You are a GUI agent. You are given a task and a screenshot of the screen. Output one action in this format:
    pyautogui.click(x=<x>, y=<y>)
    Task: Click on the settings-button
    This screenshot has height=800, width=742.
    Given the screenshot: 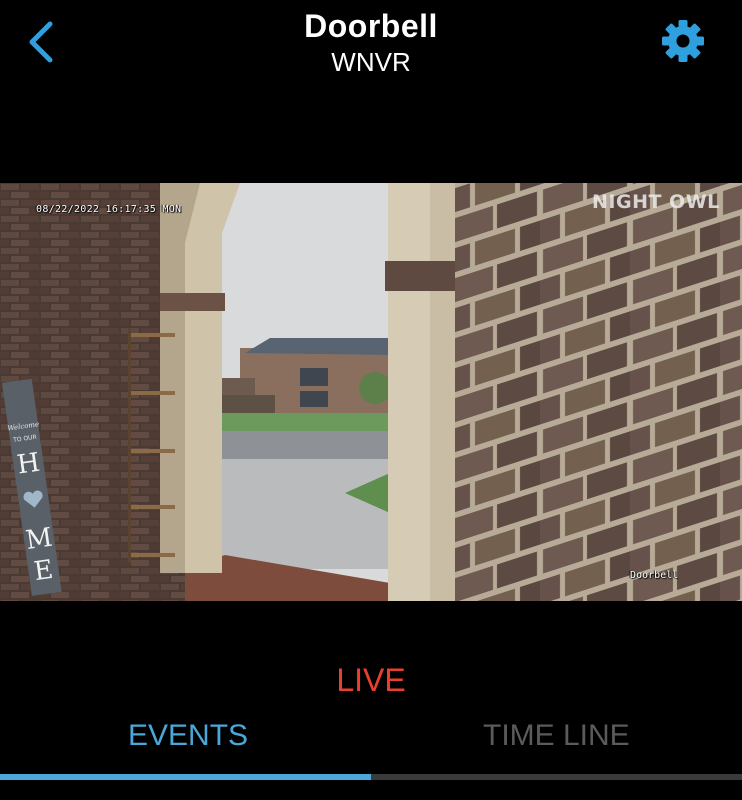 What is the action you would take?
    pyautogui.click(x=683, y=41)
    